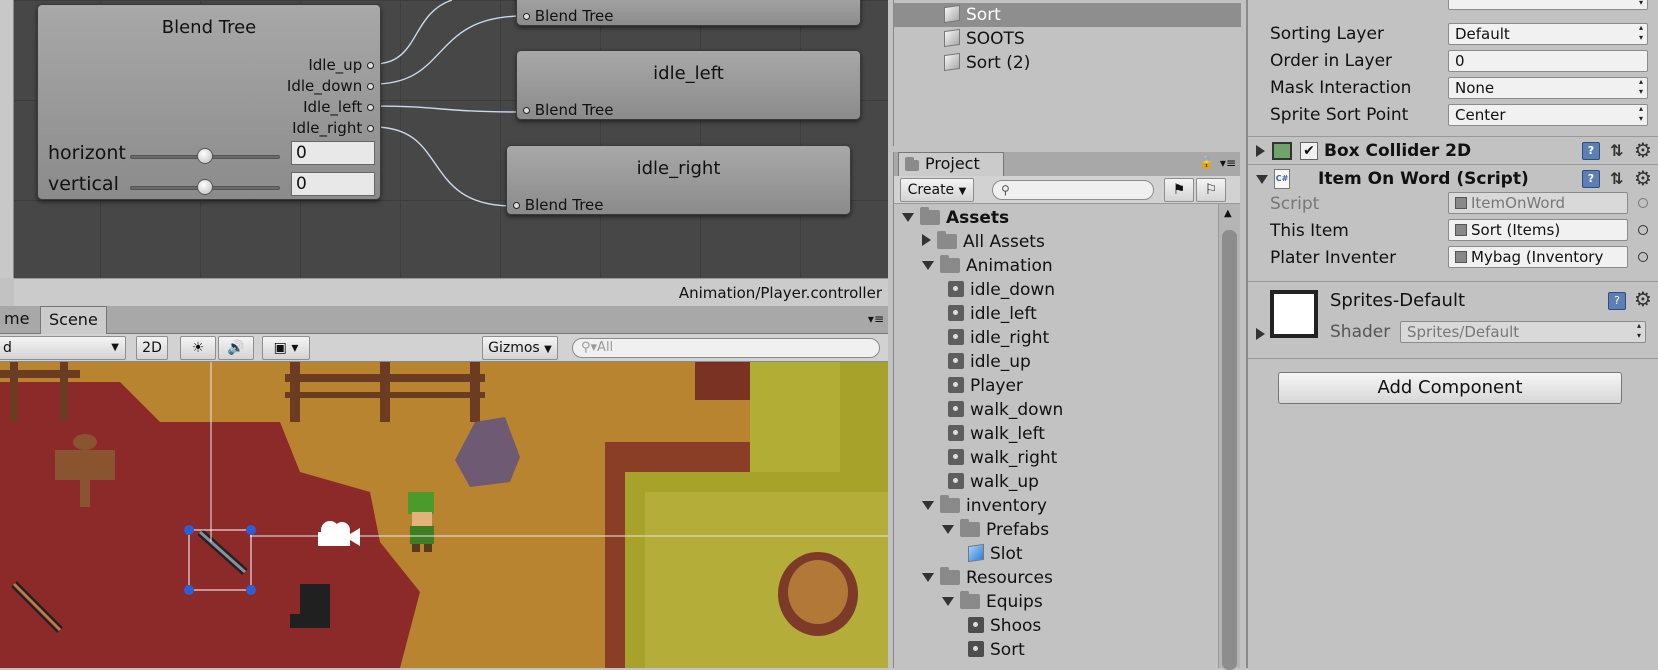 This screenshot has height=670, width=1658. What do you see at coordinates (990, 482) in the screenshot?
I see `project-item: walk_up` at bounding box center [990, 482].